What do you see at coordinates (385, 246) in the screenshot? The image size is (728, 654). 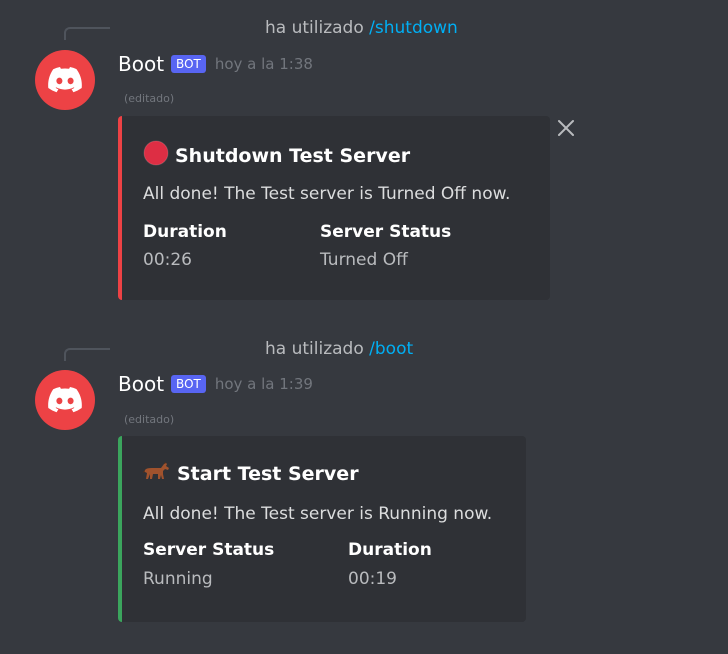 I see `embed-field: Server Status Turned Off` at bounding box center [385, 246].